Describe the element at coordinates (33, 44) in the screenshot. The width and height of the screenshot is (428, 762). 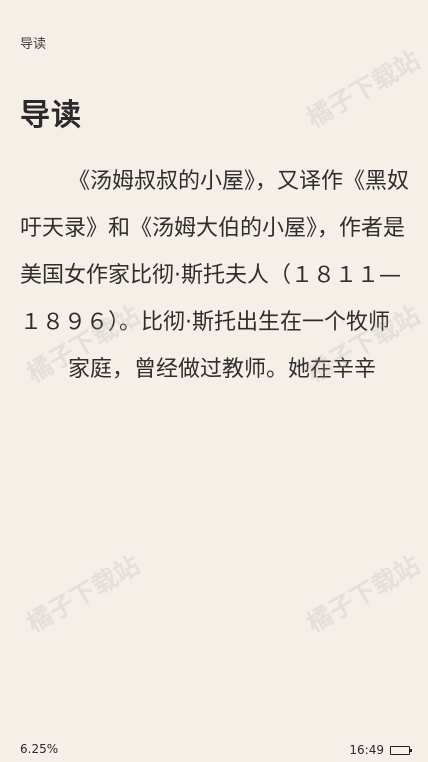
I see `reader-header-label: 导读` at that location.